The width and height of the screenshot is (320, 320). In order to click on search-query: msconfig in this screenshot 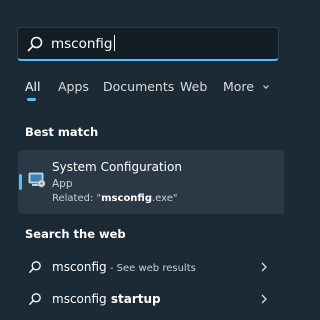, I will do `click(83, 43)`.